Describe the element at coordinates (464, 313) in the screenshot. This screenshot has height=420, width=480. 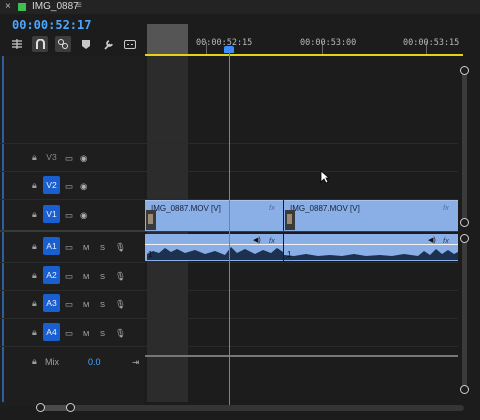
I see `audio-vertical-scrollbar` at that location.